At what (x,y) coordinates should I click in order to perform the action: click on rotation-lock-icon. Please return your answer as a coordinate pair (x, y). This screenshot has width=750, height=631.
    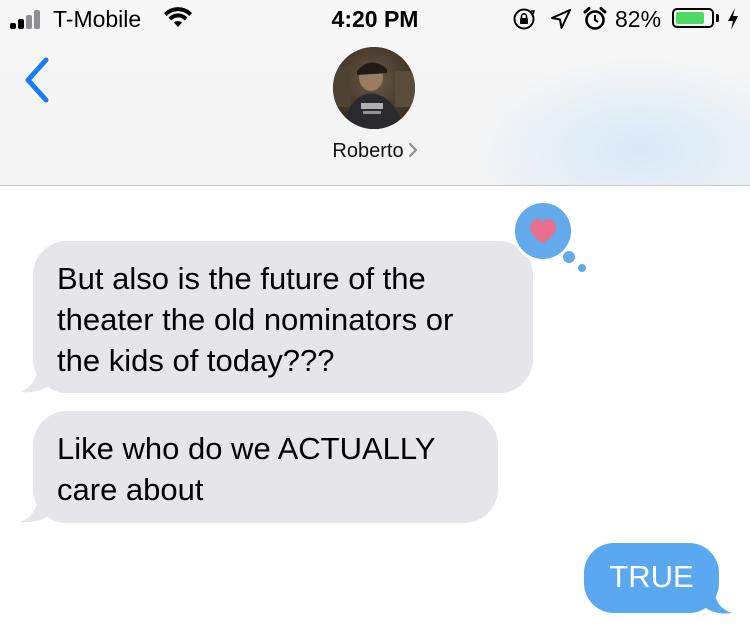
    Looking at the image, I should click on (524, 19).